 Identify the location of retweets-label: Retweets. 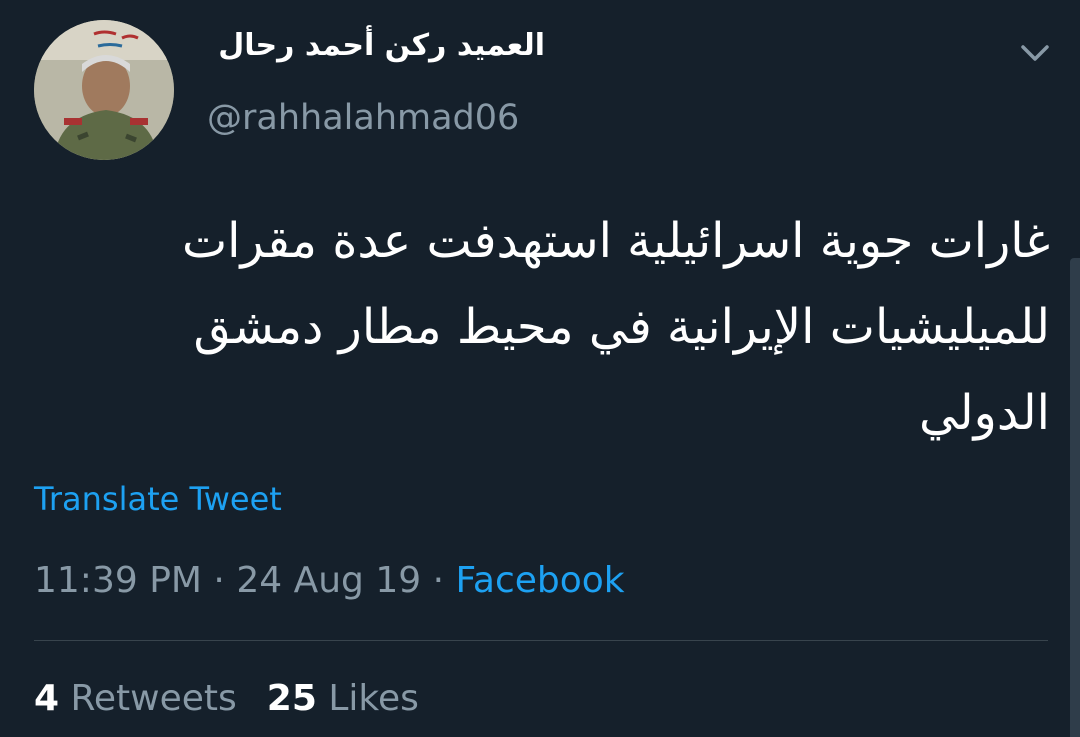
(153, 698).